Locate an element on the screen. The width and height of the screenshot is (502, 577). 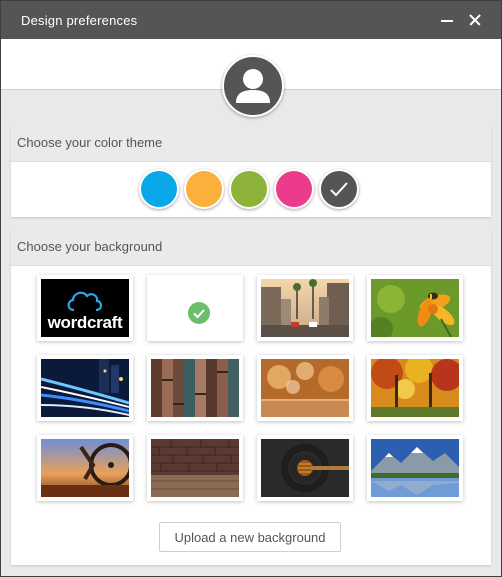
bg-tile-city-street is located at coordinates (305, 308).